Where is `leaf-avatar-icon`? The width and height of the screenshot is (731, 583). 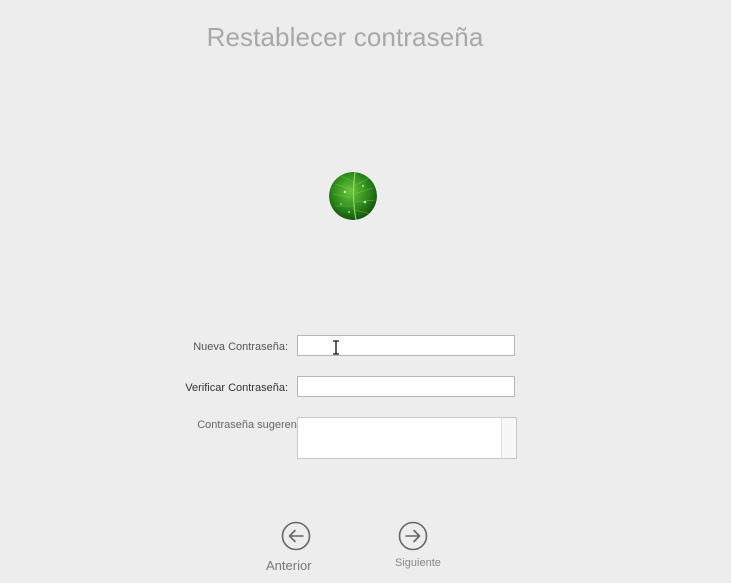
leaf-avatar-icon is located at coordinates (353, 196).